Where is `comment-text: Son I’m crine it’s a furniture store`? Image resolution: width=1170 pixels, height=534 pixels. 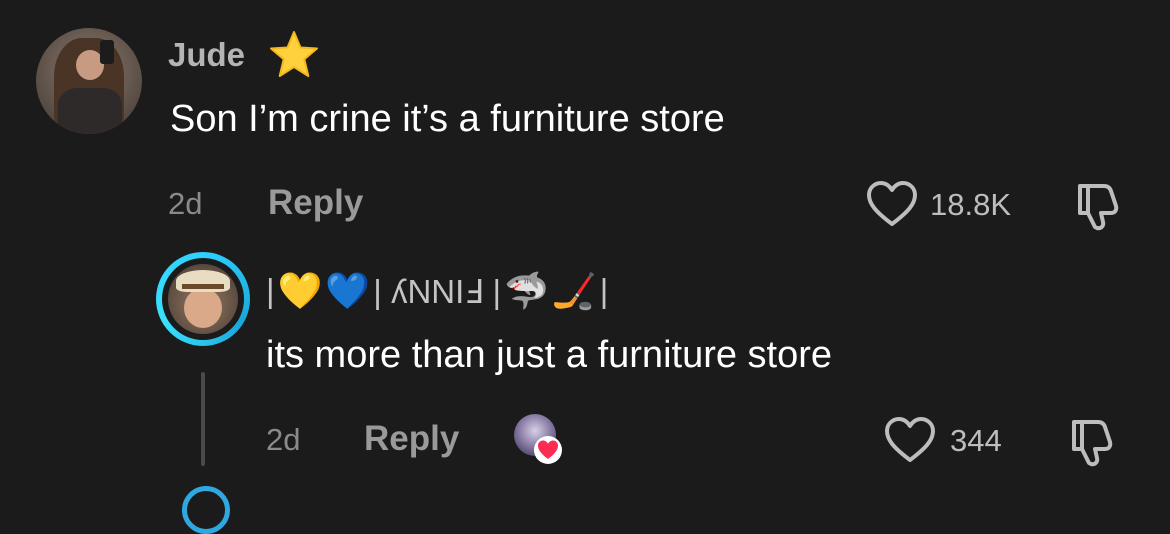
comment-text: Son I’m crine it’s a furniture store is located at coordinates (447, 119).